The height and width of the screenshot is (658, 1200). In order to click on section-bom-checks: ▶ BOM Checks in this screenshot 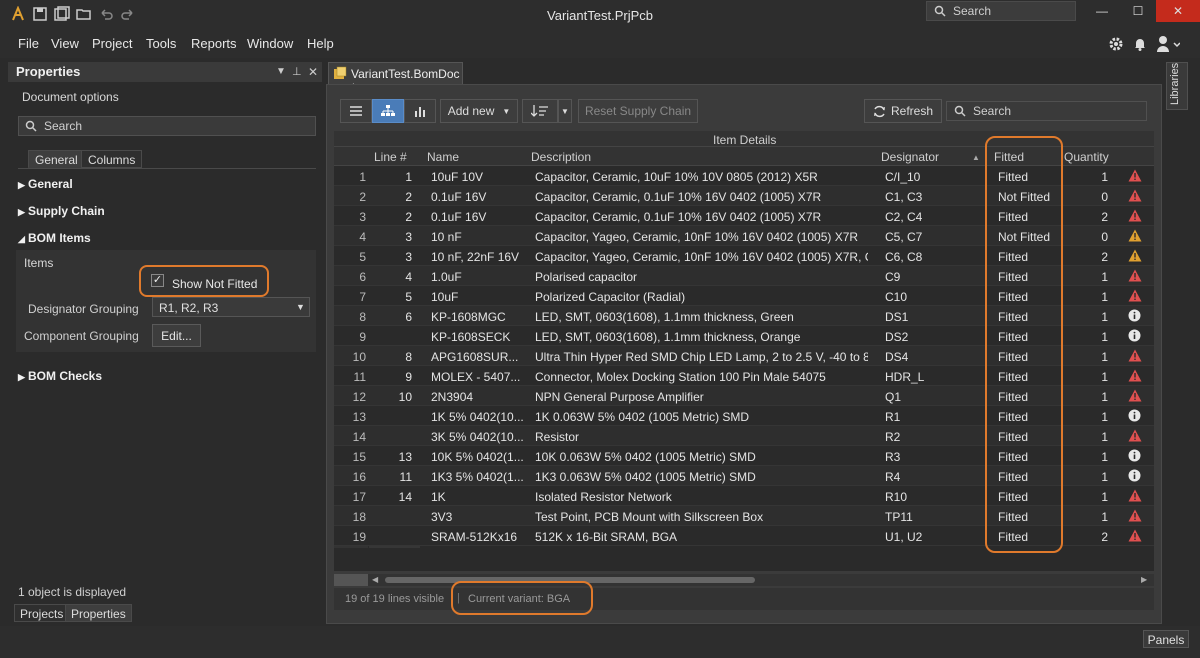, I will do `click(60, 376)`.